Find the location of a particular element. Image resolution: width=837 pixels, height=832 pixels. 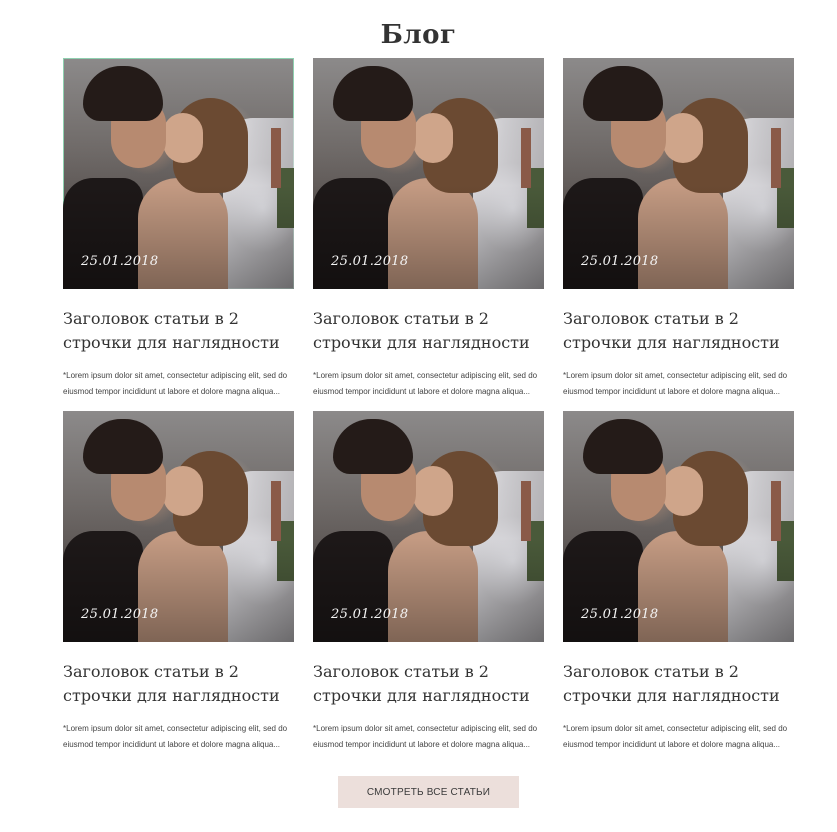

page-title: Блог is located at coordinates (418, 35).